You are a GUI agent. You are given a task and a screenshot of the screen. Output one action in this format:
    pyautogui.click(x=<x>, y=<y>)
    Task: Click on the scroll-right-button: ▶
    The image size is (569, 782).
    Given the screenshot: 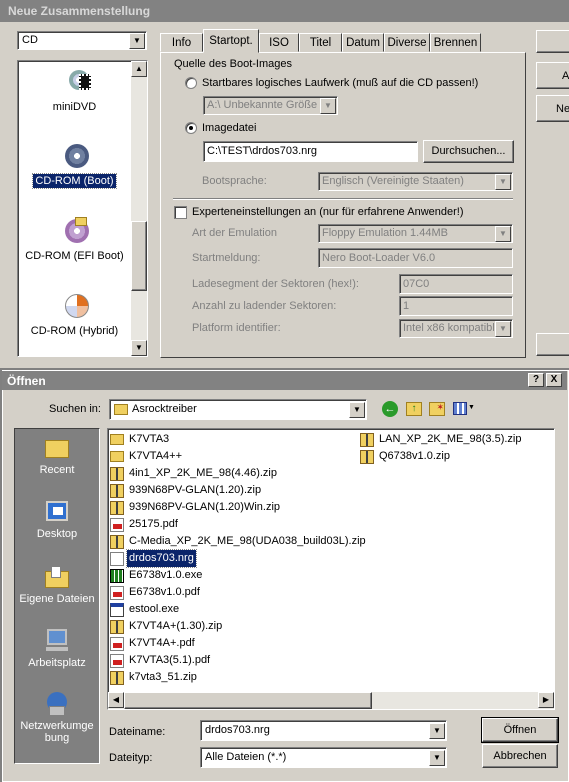 What is the action you would take?
    pyautogui.click(x=546, y=700)
    